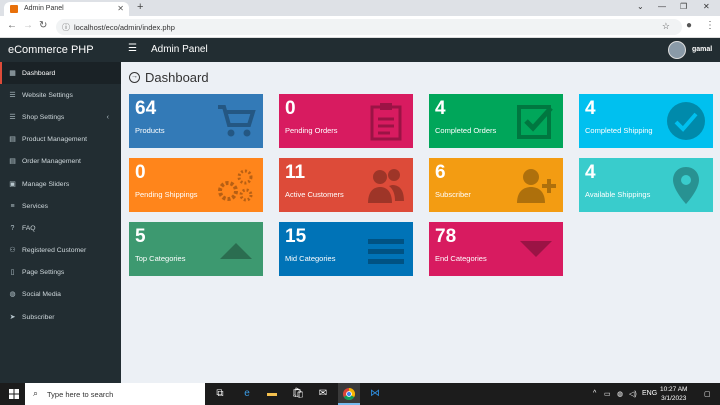  What do you see at coordinates (28, 25) in the screenshot?
I see `forward-icon: →` at bounding box center [28, 25].